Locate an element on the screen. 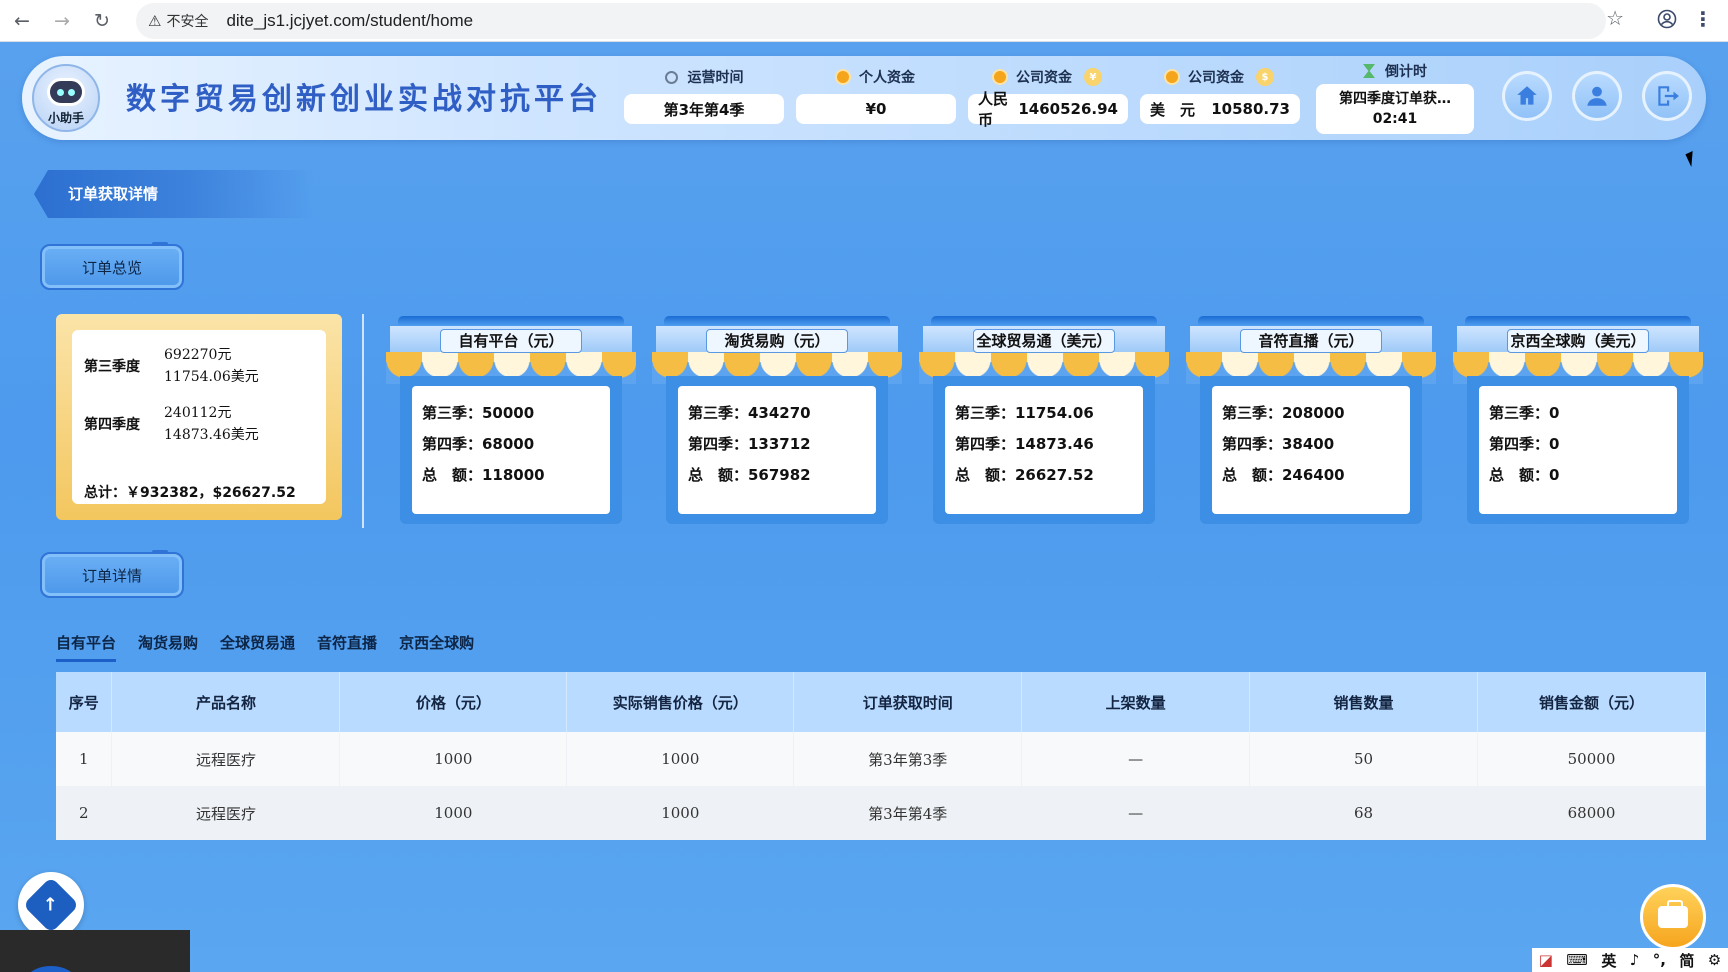 This screenshot has height=972, width=1728. ime-settings-icon: ⚙ is located at coordinates (1714, 960).